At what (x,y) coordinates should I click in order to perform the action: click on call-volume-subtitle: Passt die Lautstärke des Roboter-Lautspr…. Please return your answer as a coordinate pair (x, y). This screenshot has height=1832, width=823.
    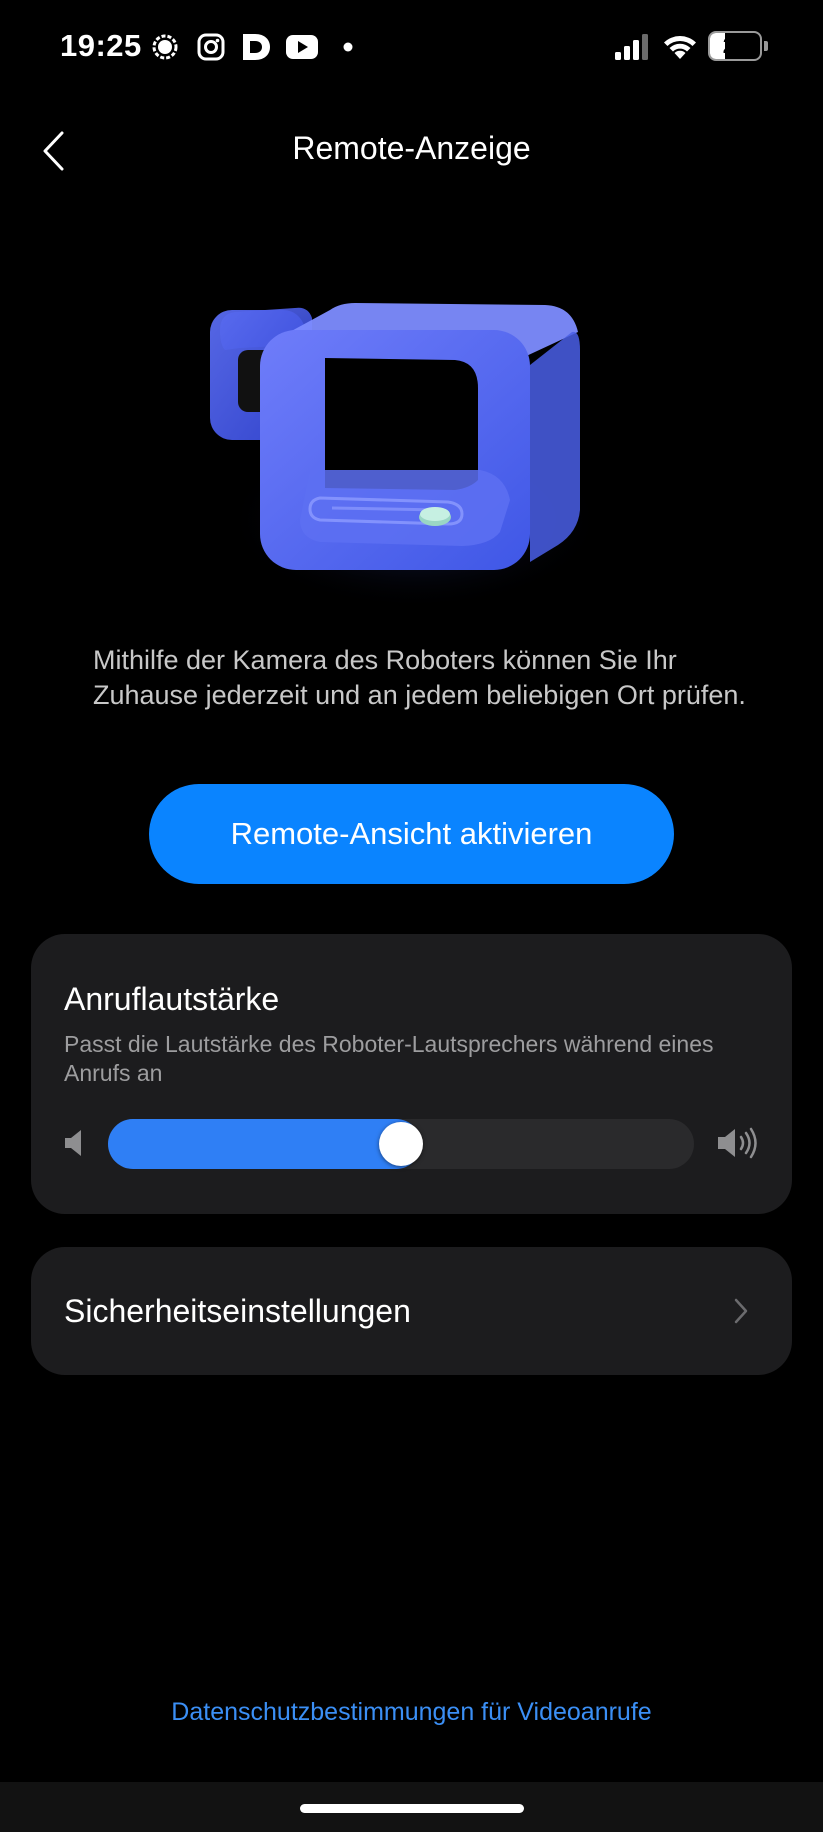
    Looking at the image, I should click on (389, 1058).